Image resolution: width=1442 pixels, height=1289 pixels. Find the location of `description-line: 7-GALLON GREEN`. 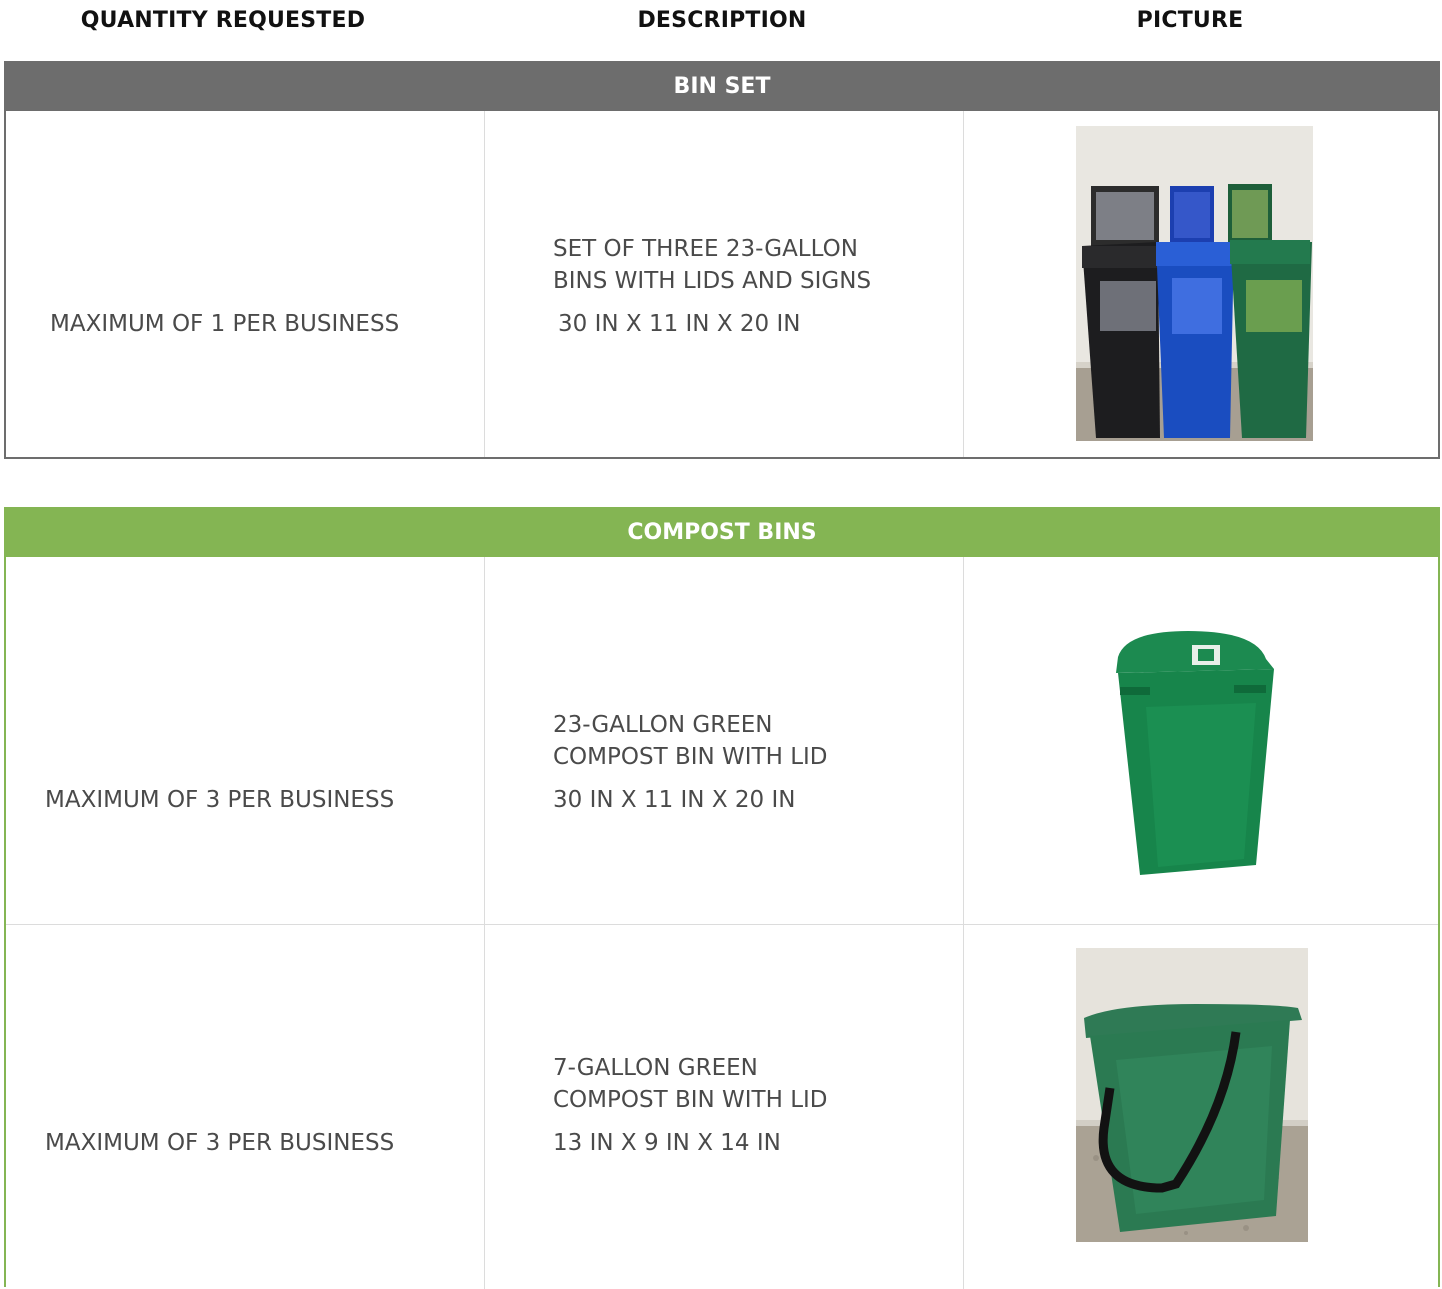

description-line: 7-GALLON GREEN is located at coordinates (655, 1068).